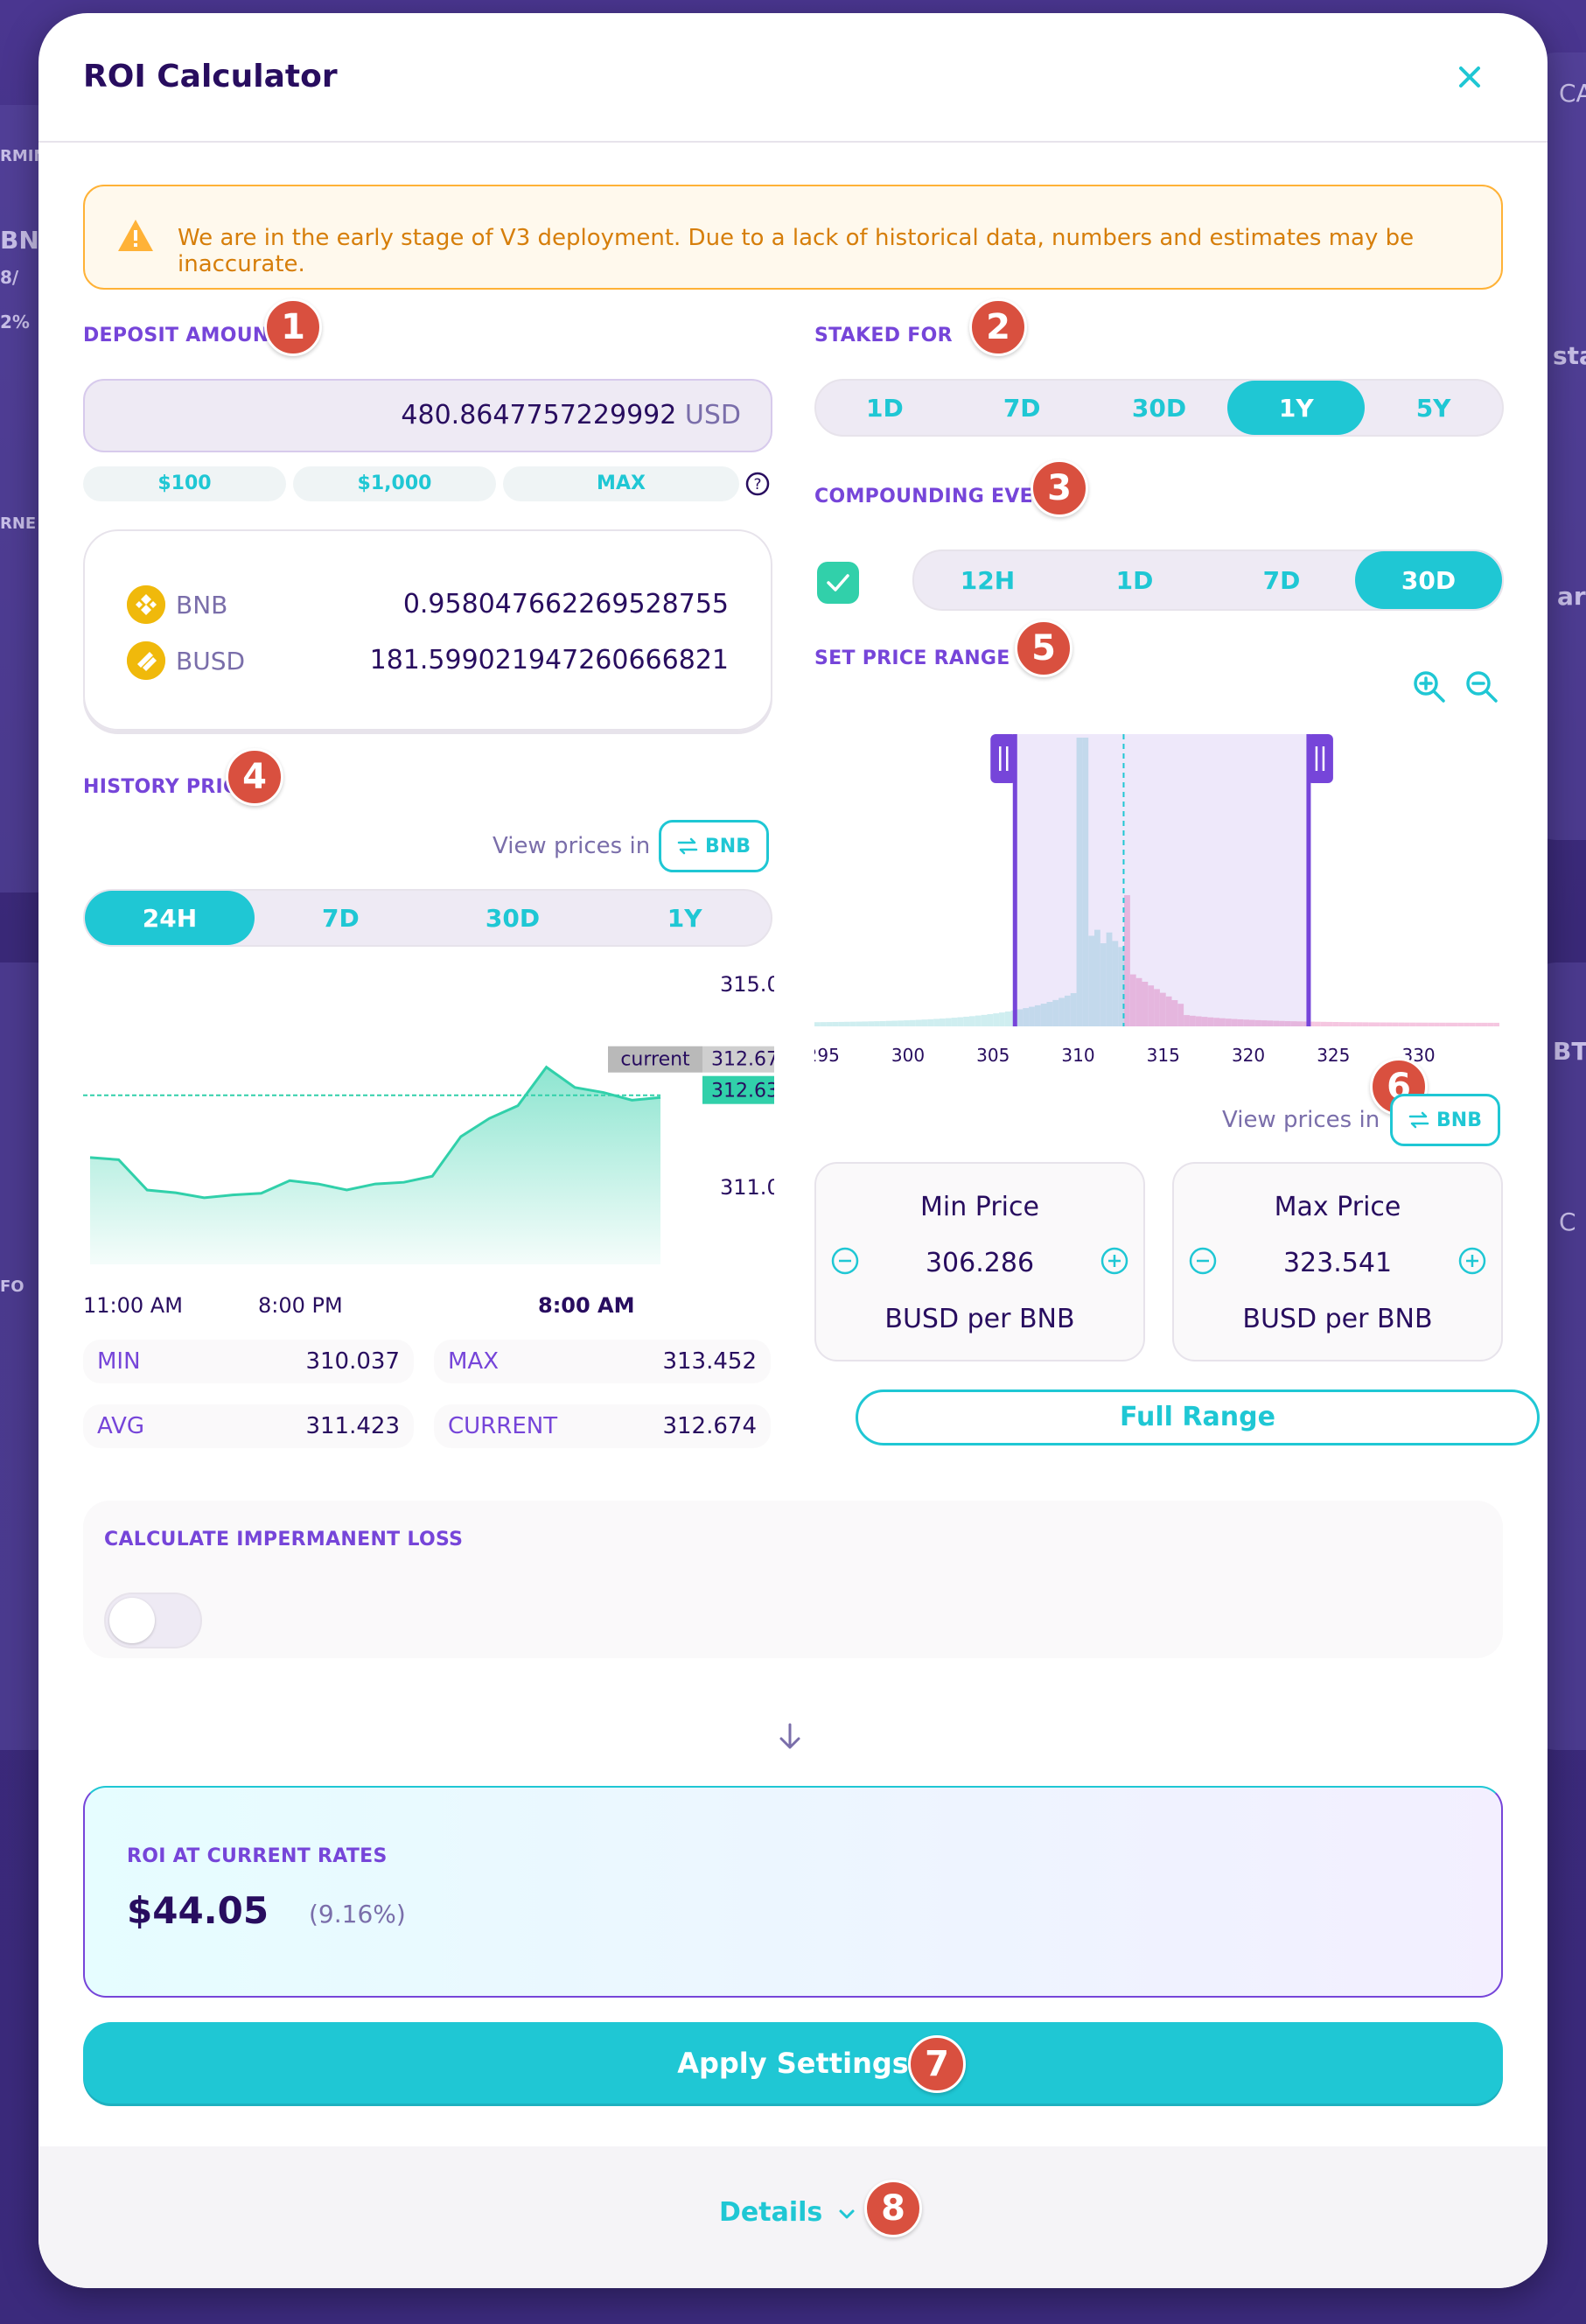  Describe the element at coordinates (341, 918) in the screenshot. I see `tab-7d: 7D` at that location.